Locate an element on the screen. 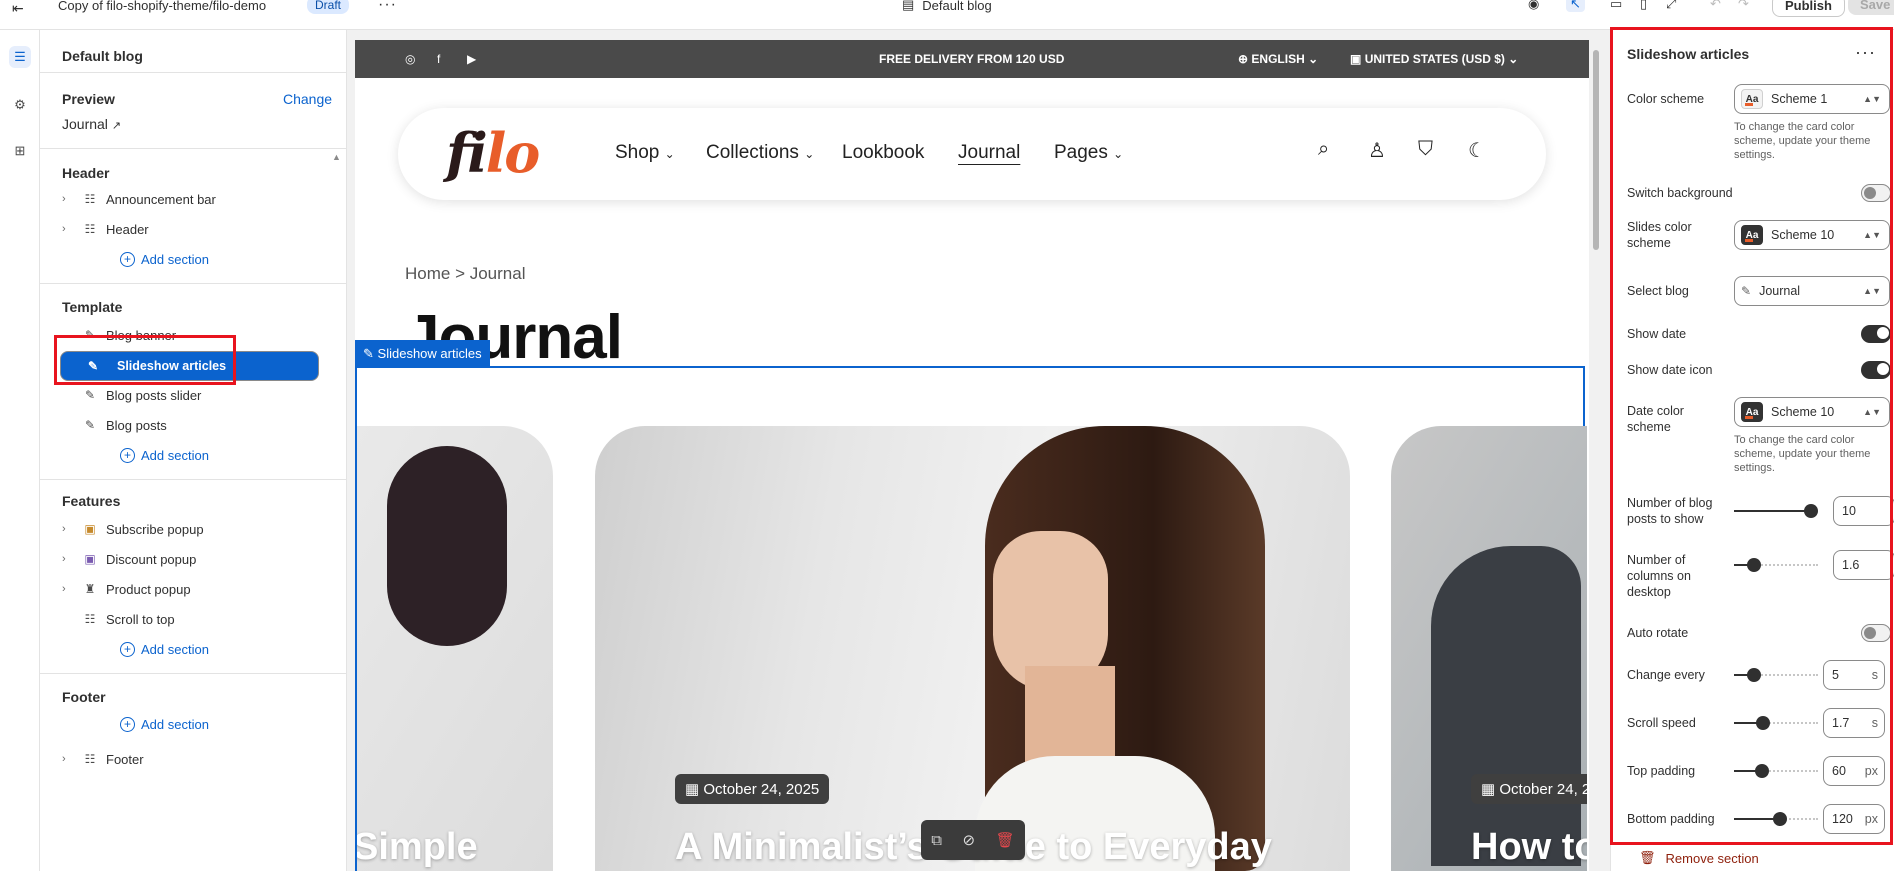 The width and height of the screenshot is (1894, 871). remove-section-button: 🗑 Remove section is located at coordinates (1699, 858).